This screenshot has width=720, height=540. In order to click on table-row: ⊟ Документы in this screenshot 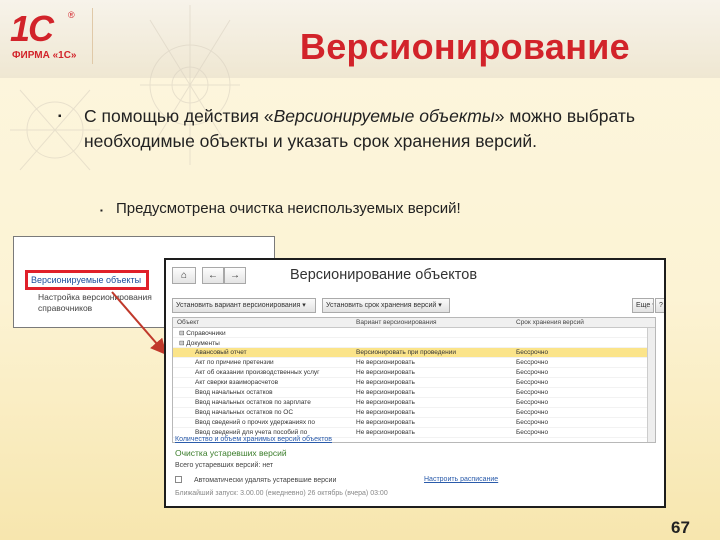, I will do `click(414, 343)`.